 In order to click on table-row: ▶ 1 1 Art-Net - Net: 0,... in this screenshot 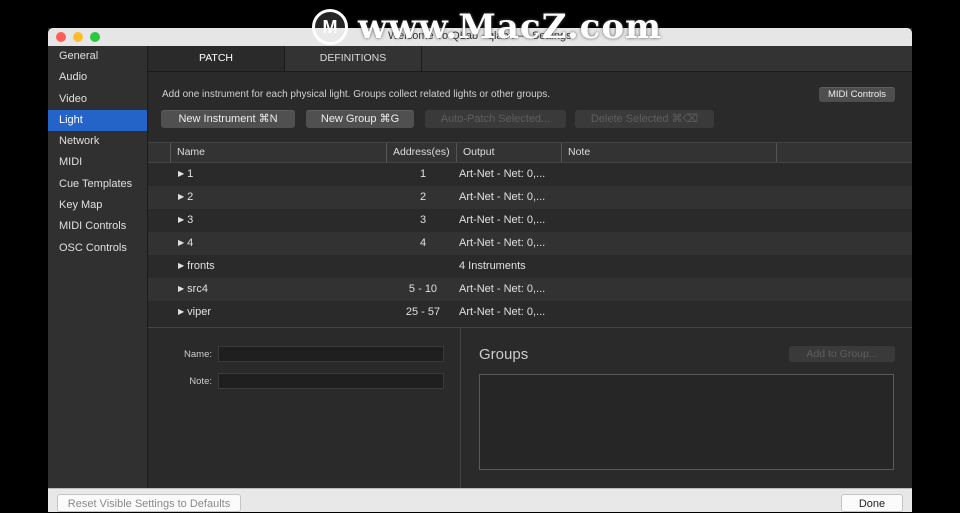, I will do `click(530, 174)`.